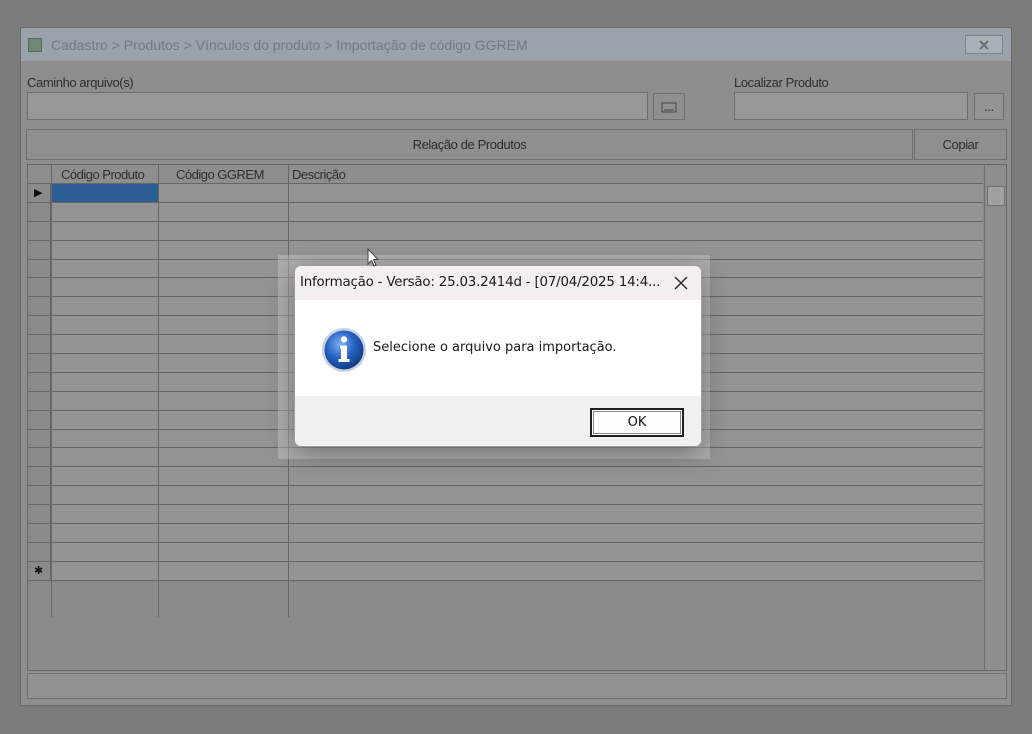 The width and height of the screenshot is (1032, 734). I want to click on mouse-cursor-icon, so click(373, 257).